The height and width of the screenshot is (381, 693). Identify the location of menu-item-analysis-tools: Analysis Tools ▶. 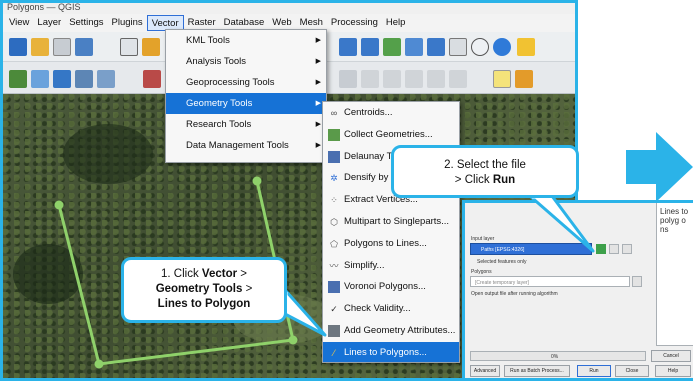
(246, 61).